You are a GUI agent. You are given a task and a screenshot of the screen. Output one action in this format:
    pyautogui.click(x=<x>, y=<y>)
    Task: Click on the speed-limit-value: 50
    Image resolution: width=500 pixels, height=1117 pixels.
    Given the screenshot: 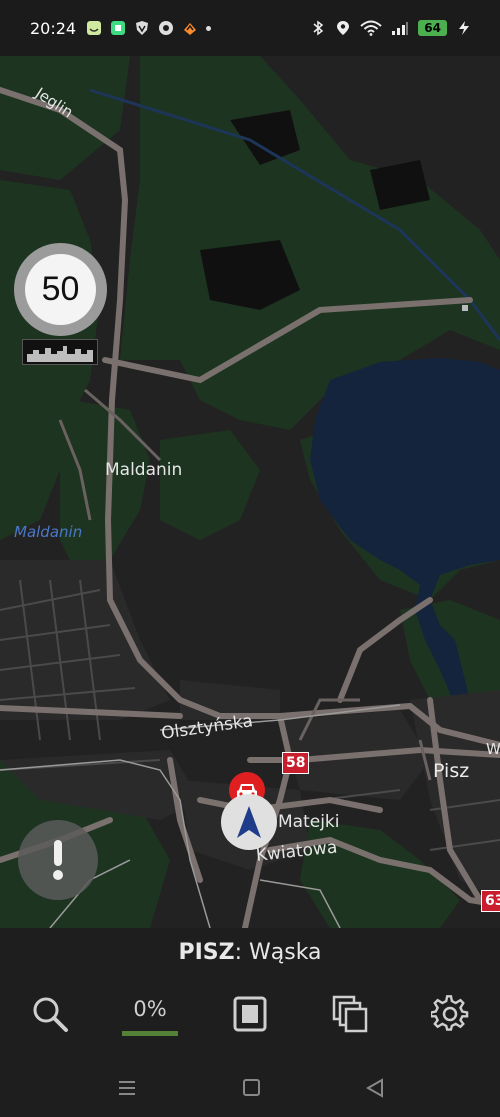 What is the action you would take?
    pyautogui.click(x=60, y=289)
    